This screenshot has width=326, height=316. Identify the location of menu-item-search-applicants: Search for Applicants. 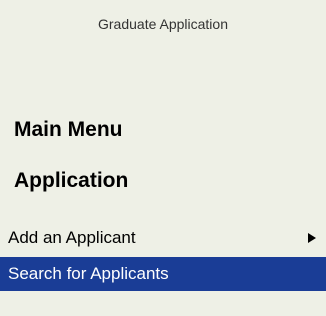
(163, 274).